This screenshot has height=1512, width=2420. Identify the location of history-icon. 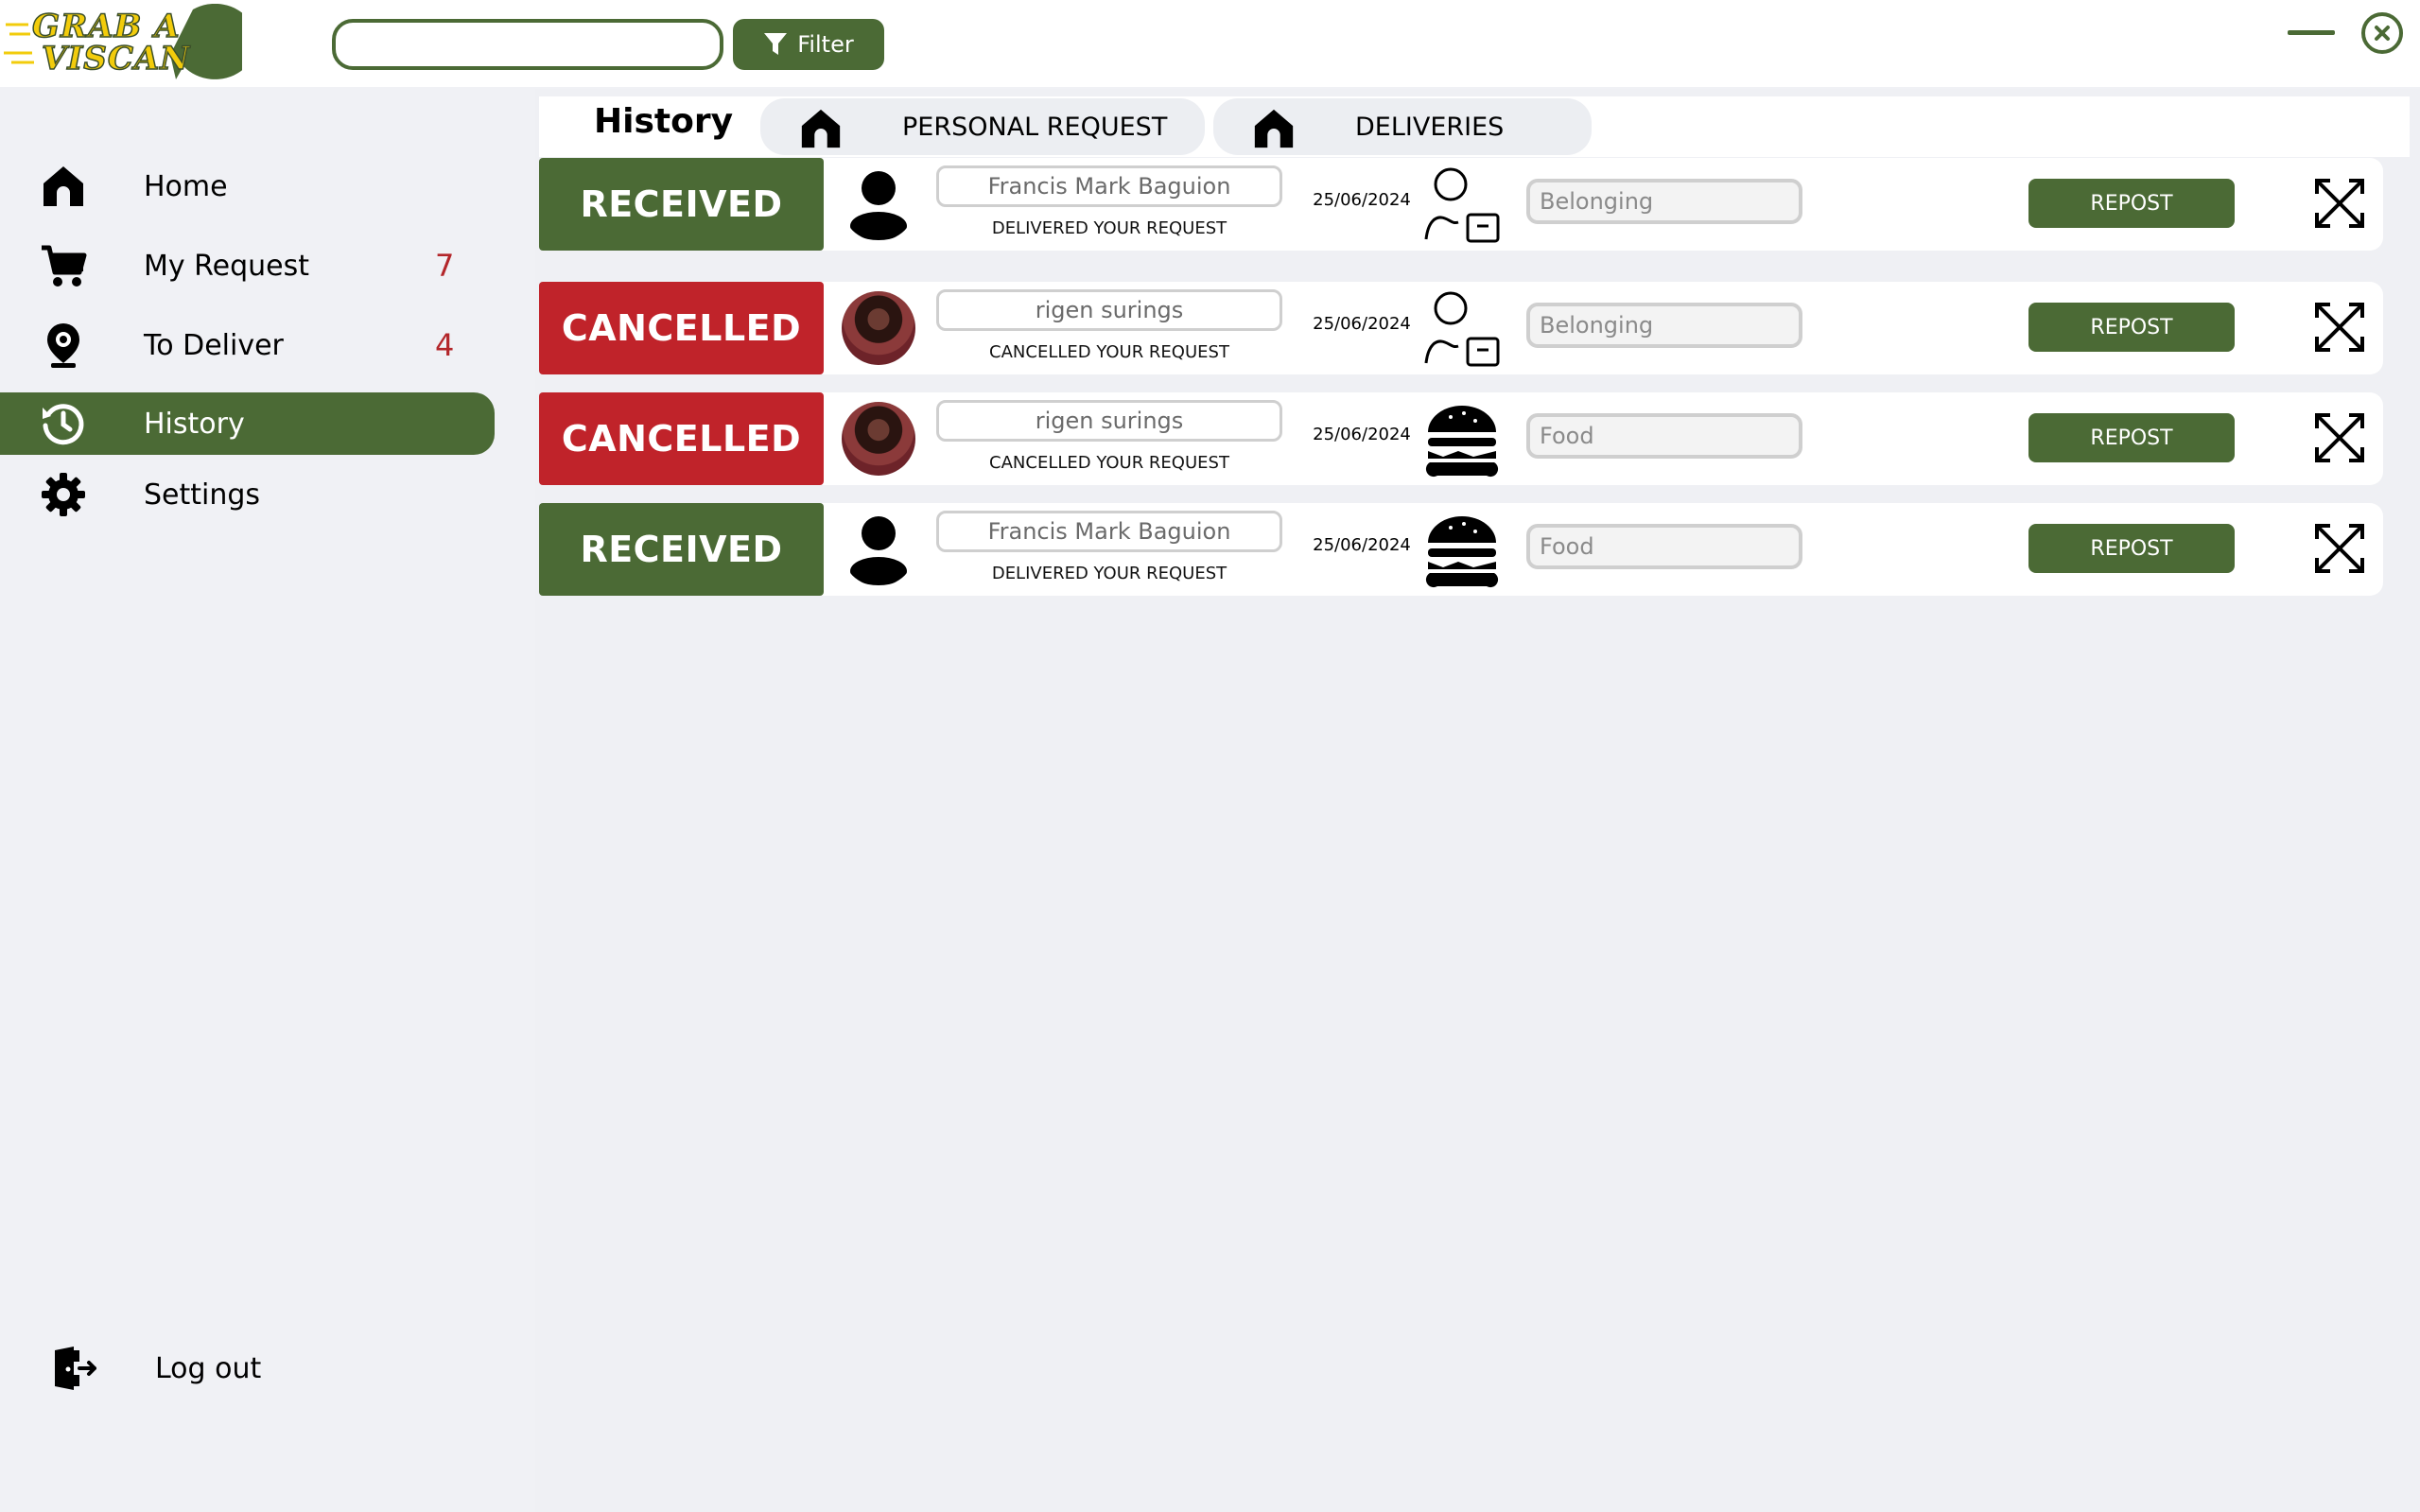
(64, 423).